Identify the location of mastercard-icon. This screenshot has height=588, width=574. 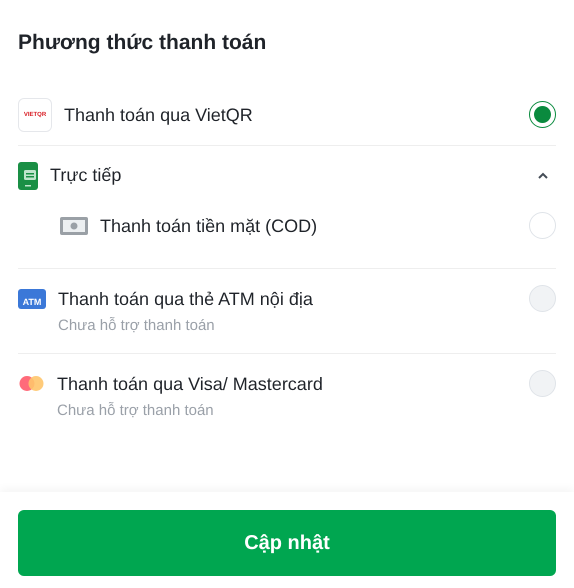
(31, 383).